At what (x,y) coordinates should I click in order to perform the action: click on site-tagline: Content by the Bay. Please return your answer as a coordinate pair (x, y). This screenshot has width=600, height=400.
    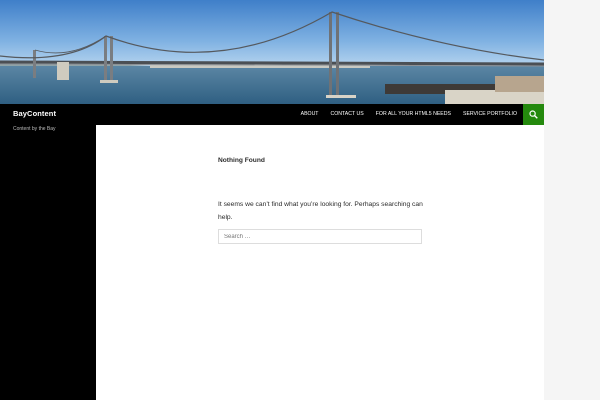
    Looking at the image, I should click on (34, 129).